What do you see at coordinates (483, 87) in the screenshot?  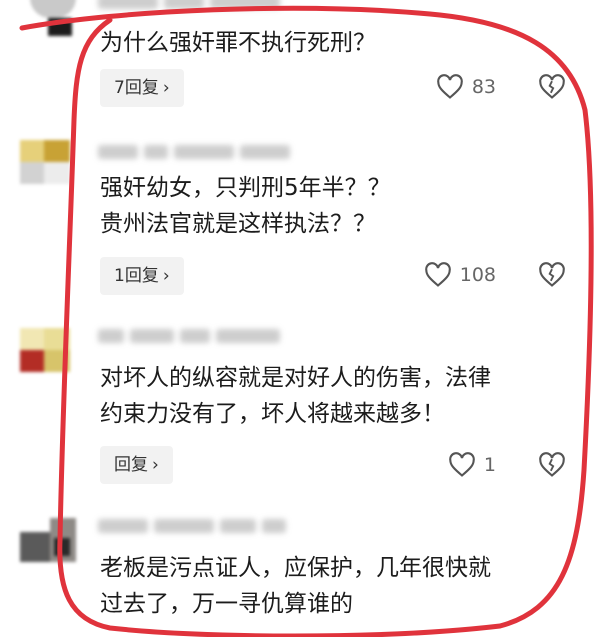 I see `like-count: 83` at bounding box center [483, 87].